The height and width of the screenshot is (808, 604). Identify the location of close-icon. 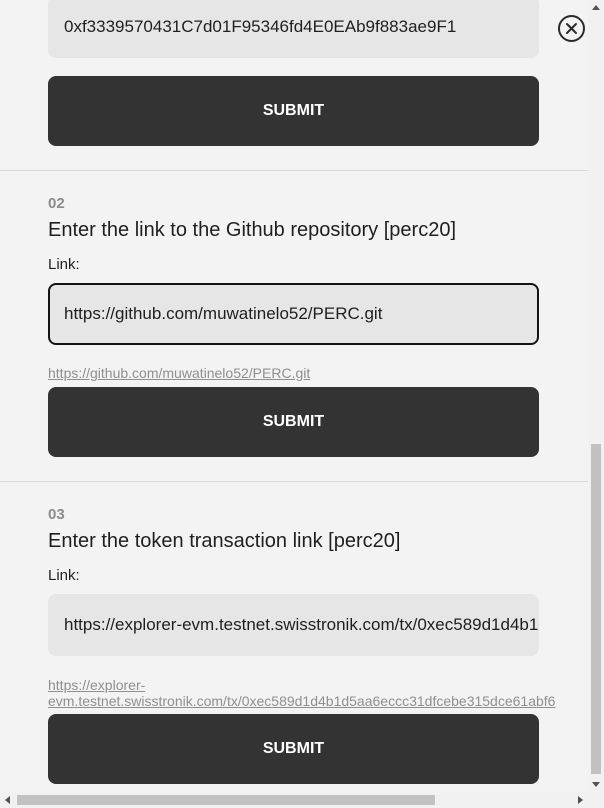
(571, 28).